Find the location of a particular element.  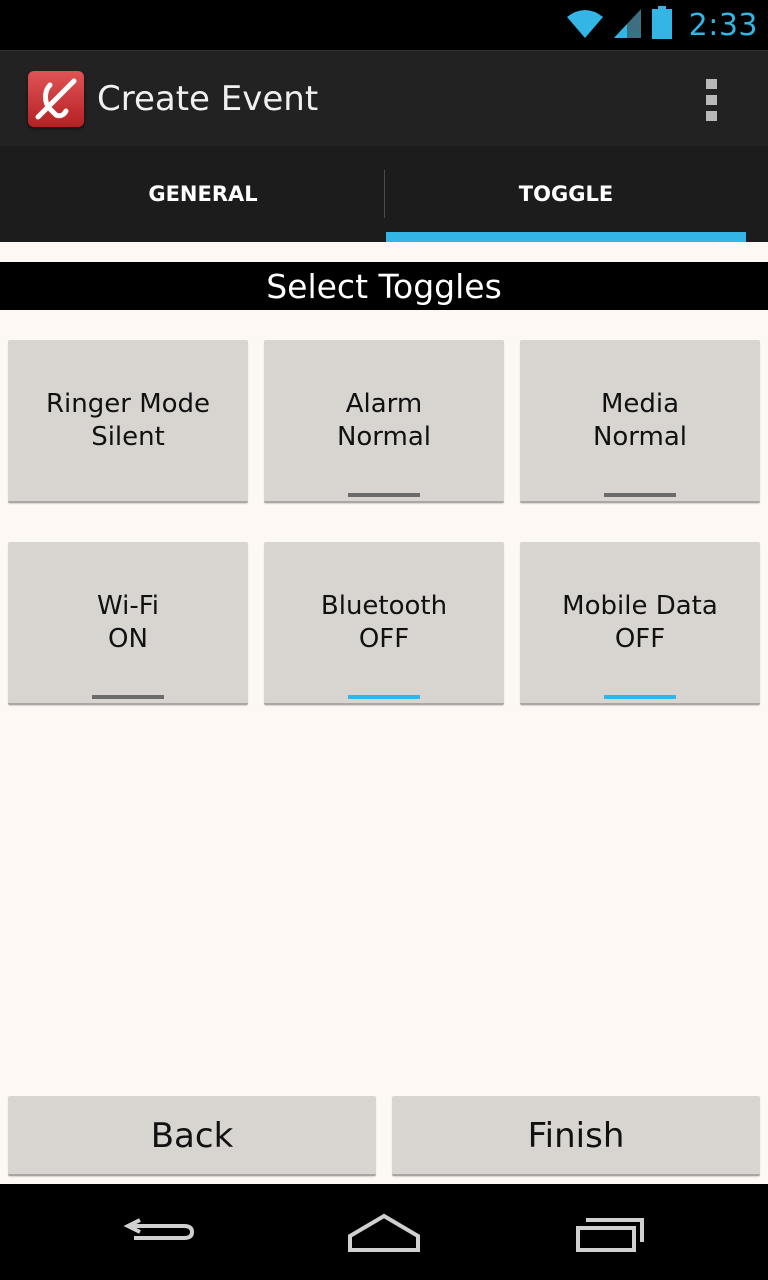

toggle-text: Alarm Normal is located at coordinates (384, 421).